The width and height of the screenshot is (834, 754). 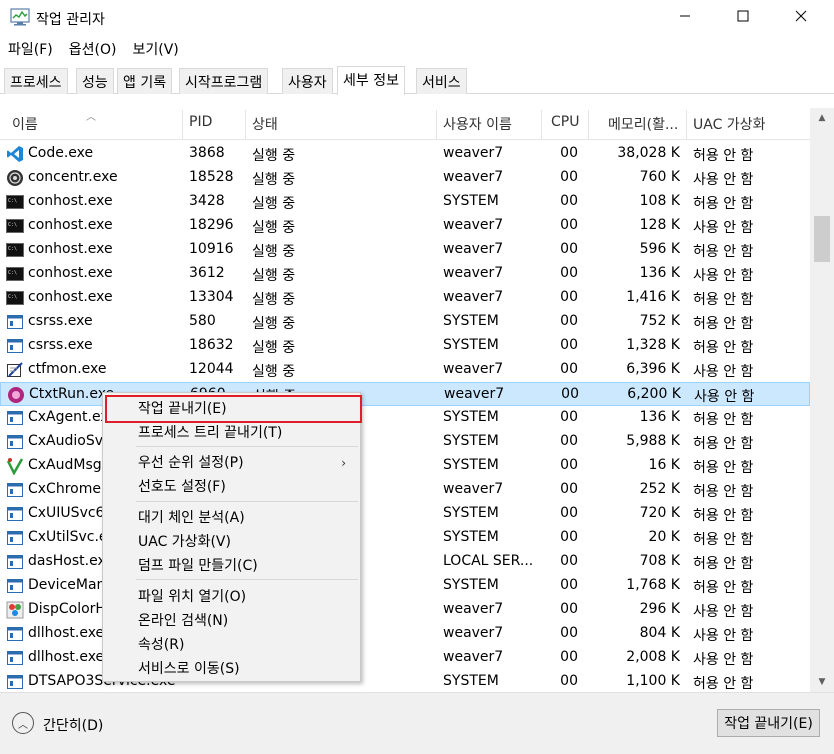 I want to click on menu-file: 파일(F), so click(x=30, y=50).